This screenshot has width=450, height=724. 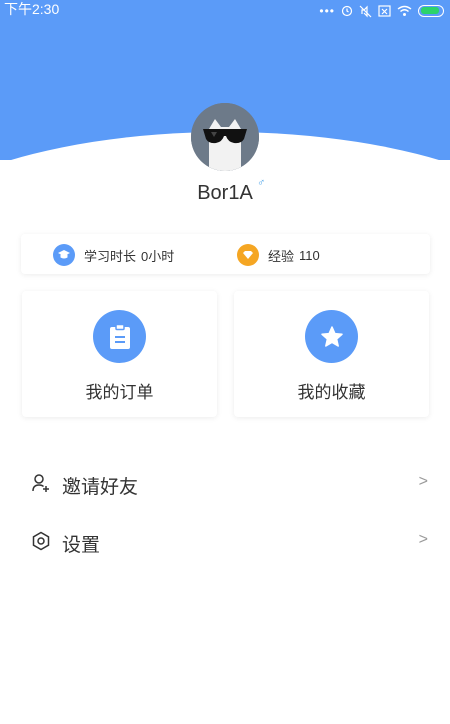 I want to click on cat-avatar-icon, so click(x=225, y=137).